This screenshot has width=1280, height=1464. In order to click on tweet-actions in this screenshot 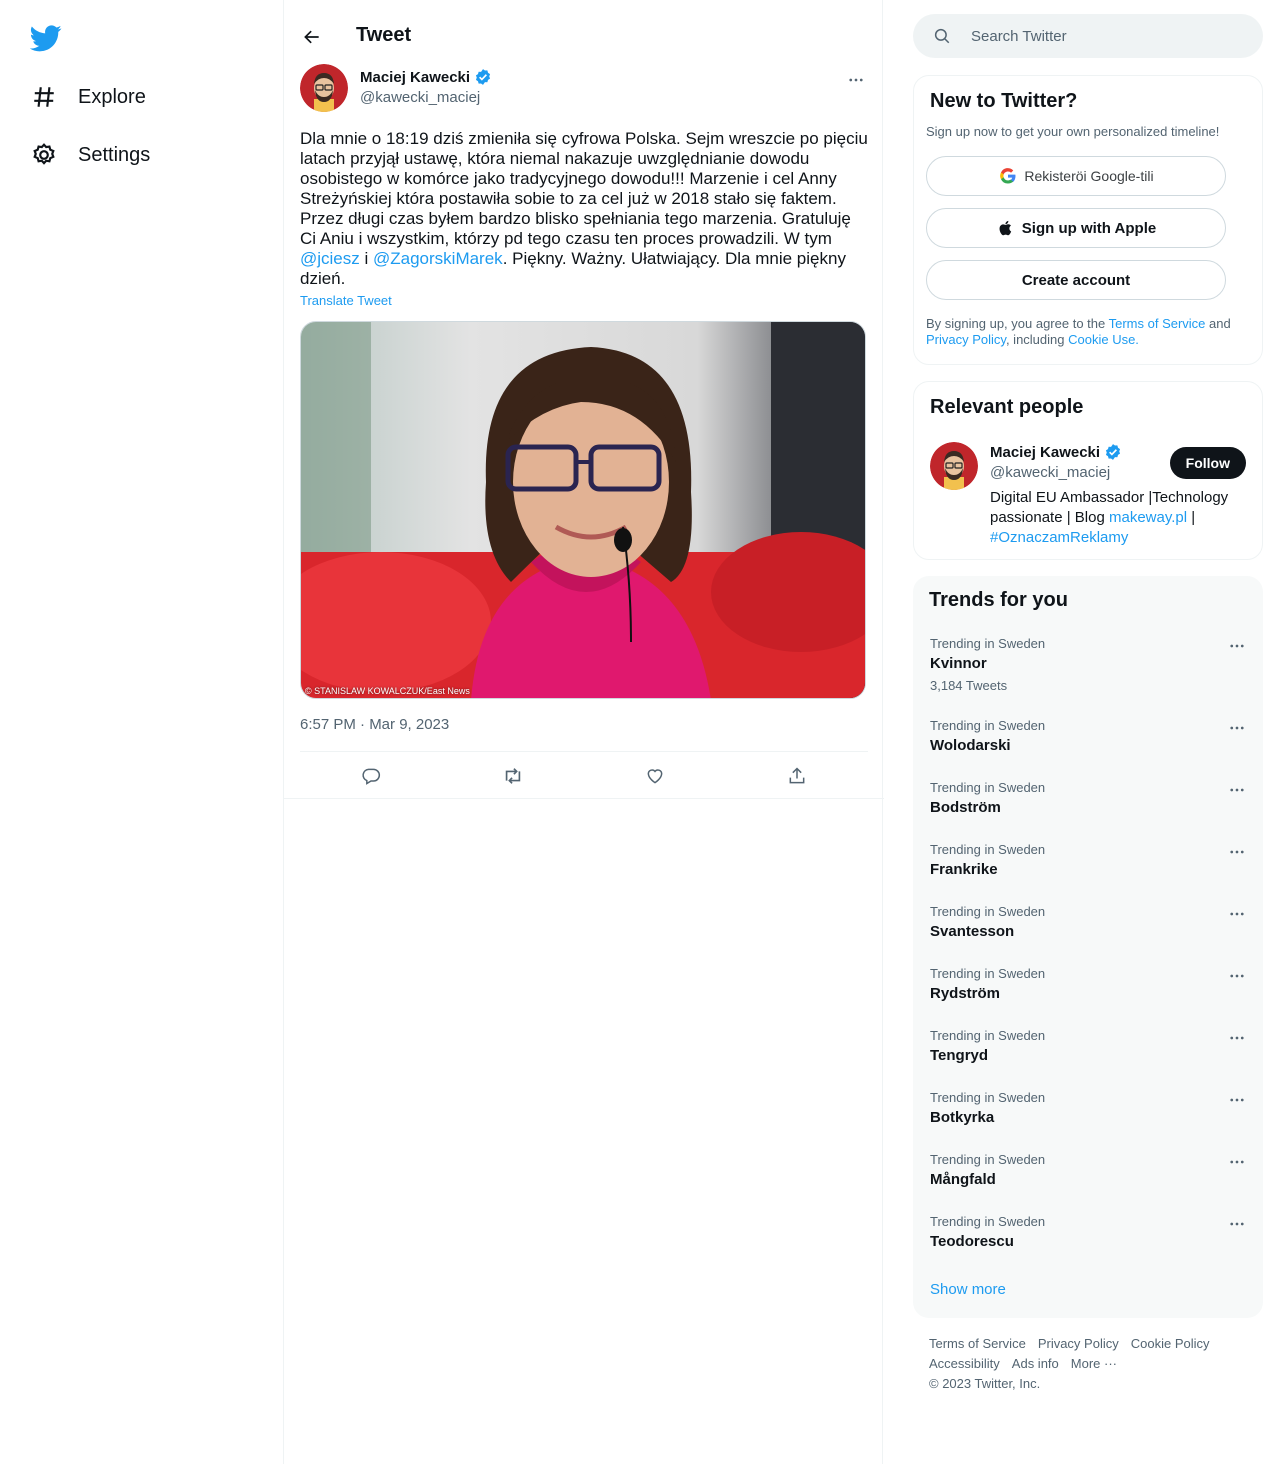, I will do `click(584, 775)`.